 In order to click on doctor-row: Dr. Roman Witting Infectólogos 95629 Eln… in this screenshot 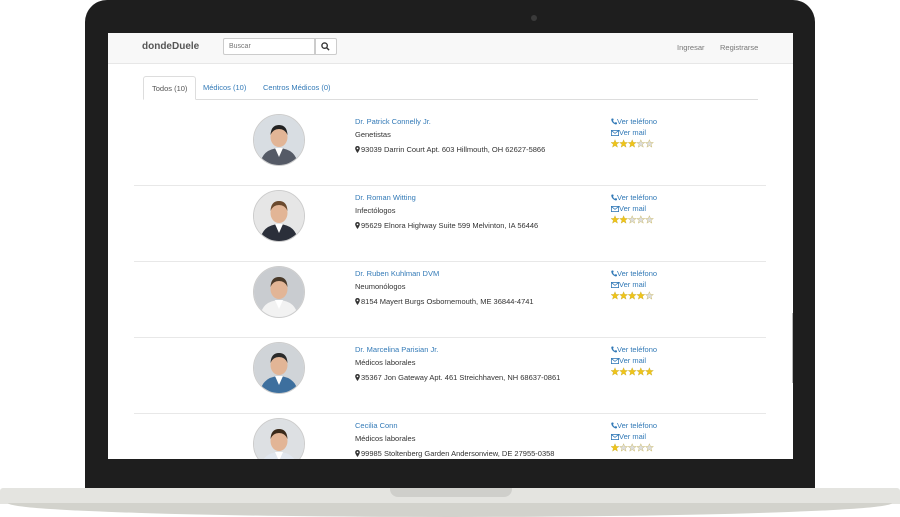, I will do `click(450, 223)`.